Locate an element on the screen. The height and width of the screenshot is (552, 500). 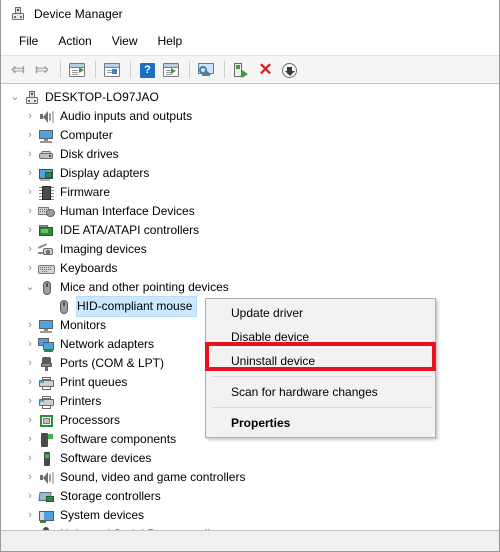
show-hide-action-pane-icon is located at coordinates (171, 70).